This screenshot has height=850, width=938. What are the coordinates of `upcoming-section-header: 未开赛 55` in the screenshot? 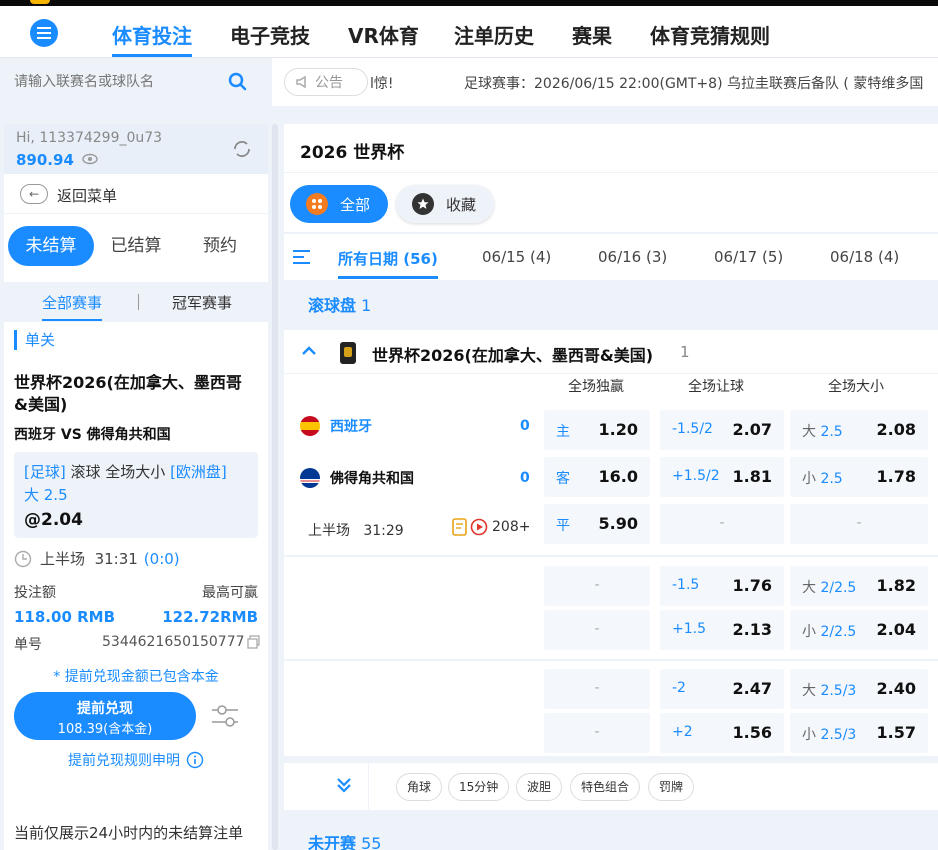 It's located at (344, 840).